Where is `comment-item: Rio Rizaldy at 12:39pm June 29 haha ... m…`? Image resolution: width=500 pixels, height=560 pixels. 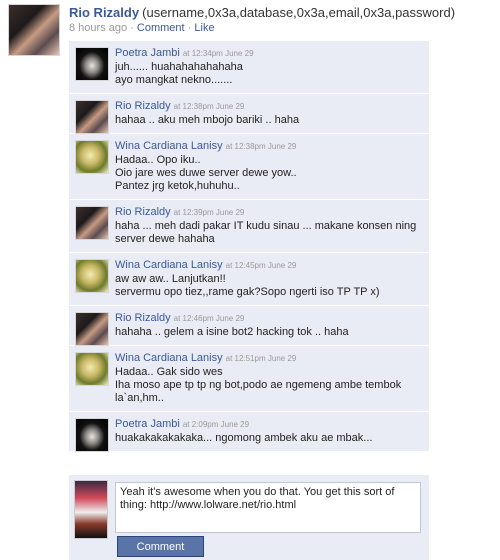
comment-item: Rio Rizaldy at 12:39pm June 29 haha ... m… is located at coordinates (249, 226).